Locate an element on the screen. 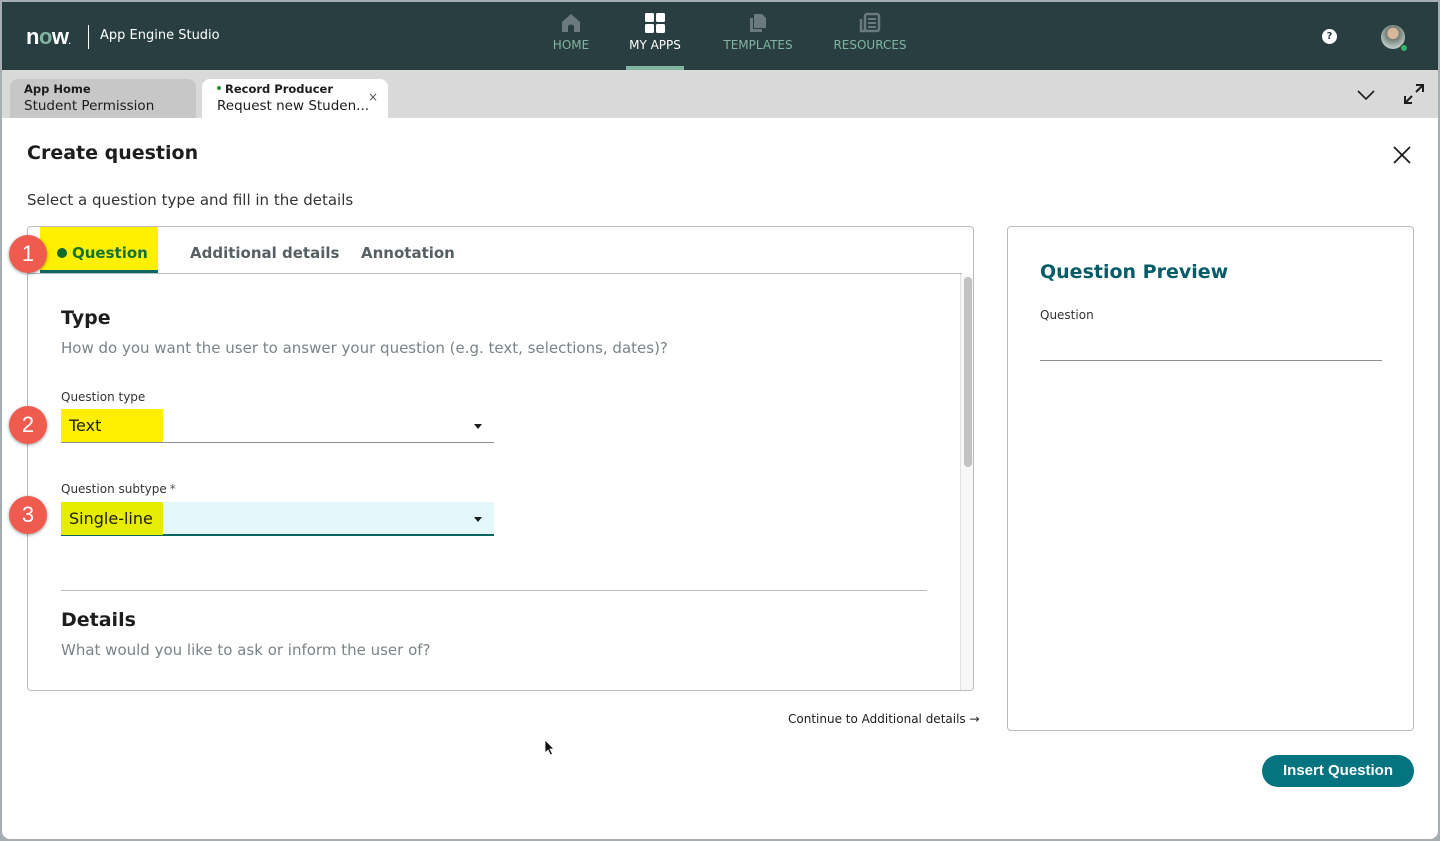 The image size is (1440, 841). continue-to-additional-details-link: Continue to Additional details → is located at coordinates (884, 719).